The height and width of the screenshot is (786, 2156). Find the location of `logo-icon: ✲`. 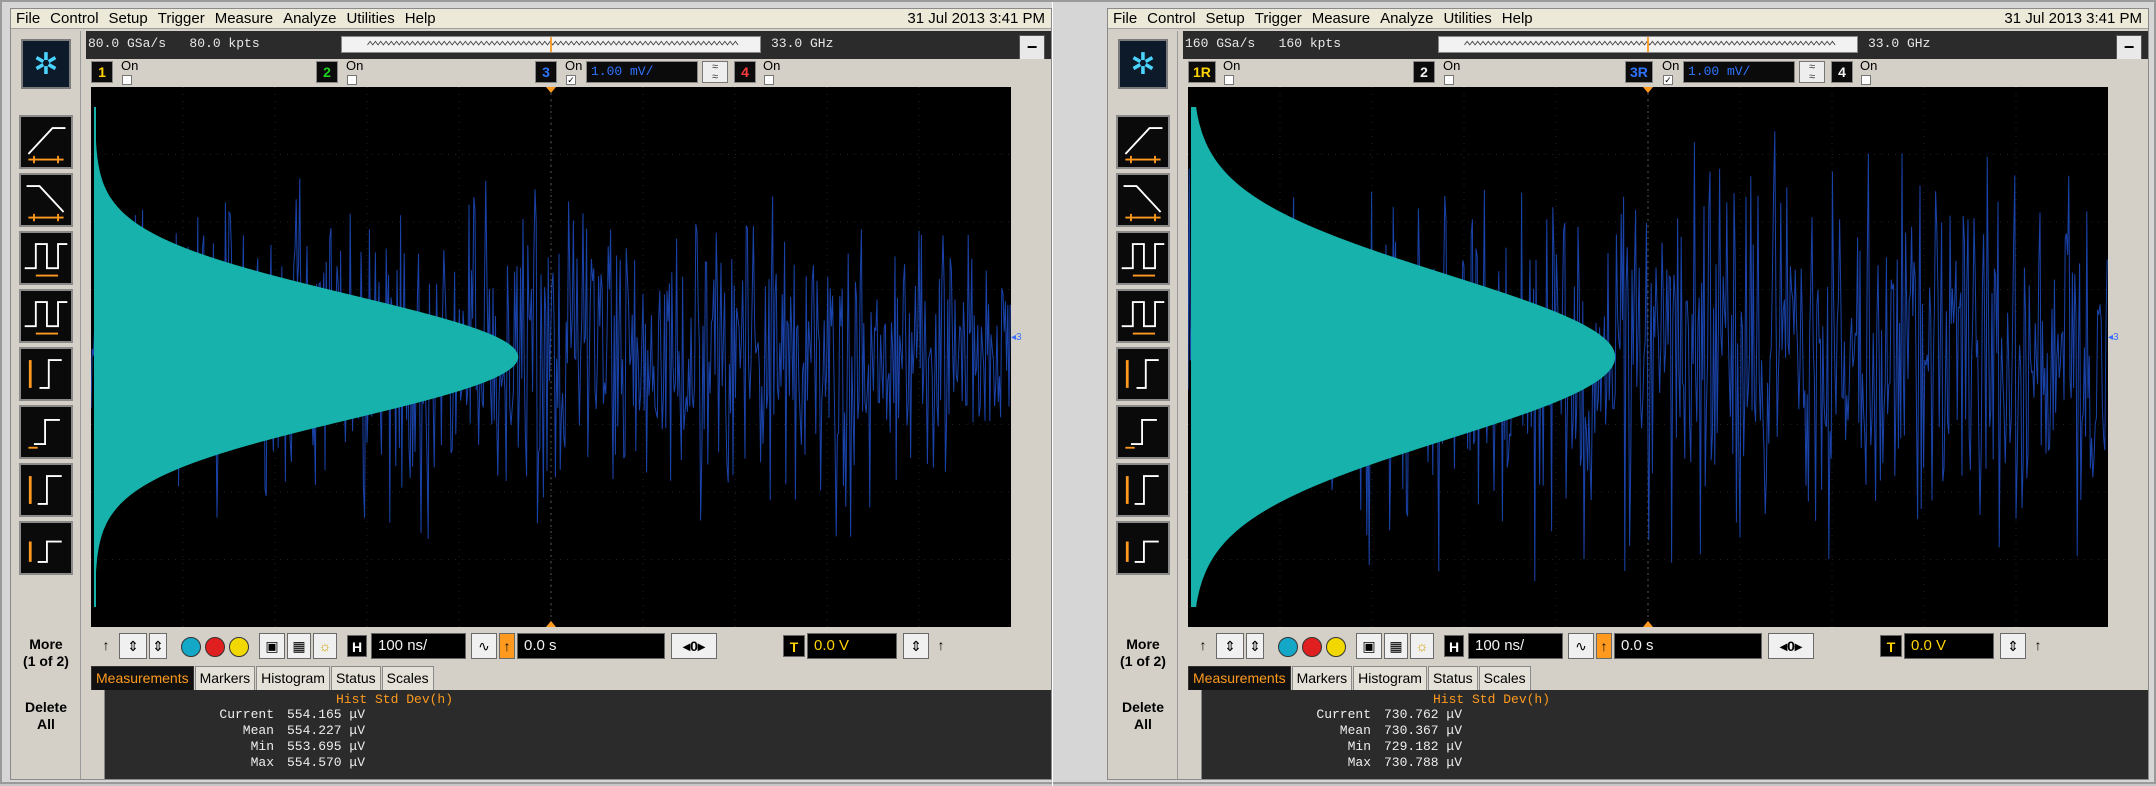

logo-icon: ✲ is located at coordinates (46, 64).